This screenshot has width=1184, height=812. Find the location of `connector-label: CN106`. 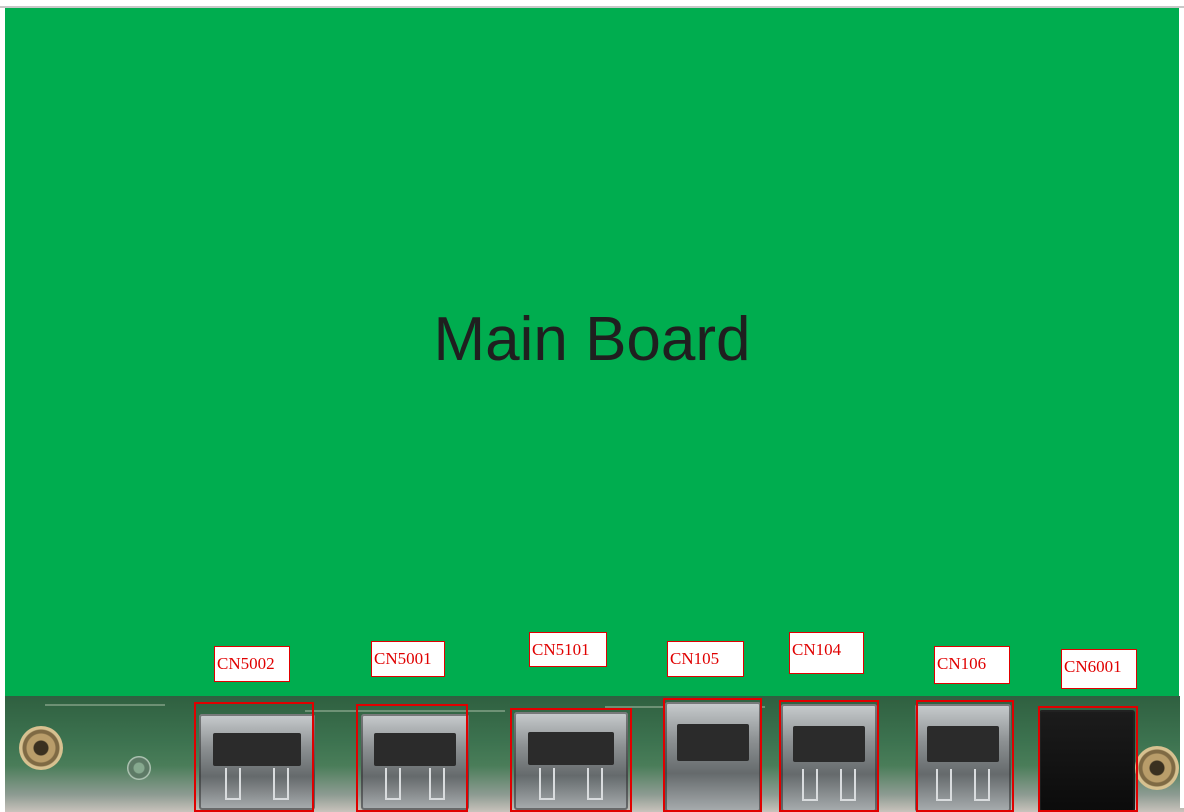

connector-label: CN106 is located at coordinates (972, 665).